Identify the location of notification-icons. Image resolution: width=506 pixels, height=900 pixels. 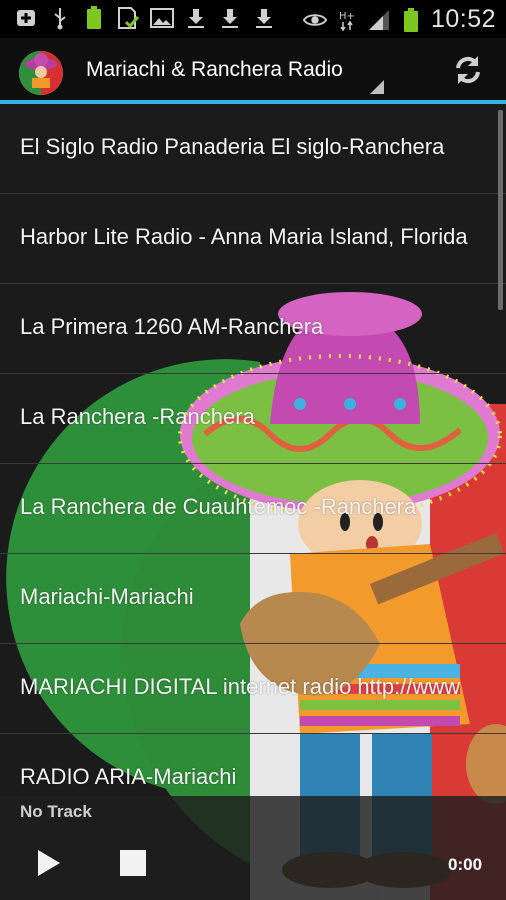
(145, 18).